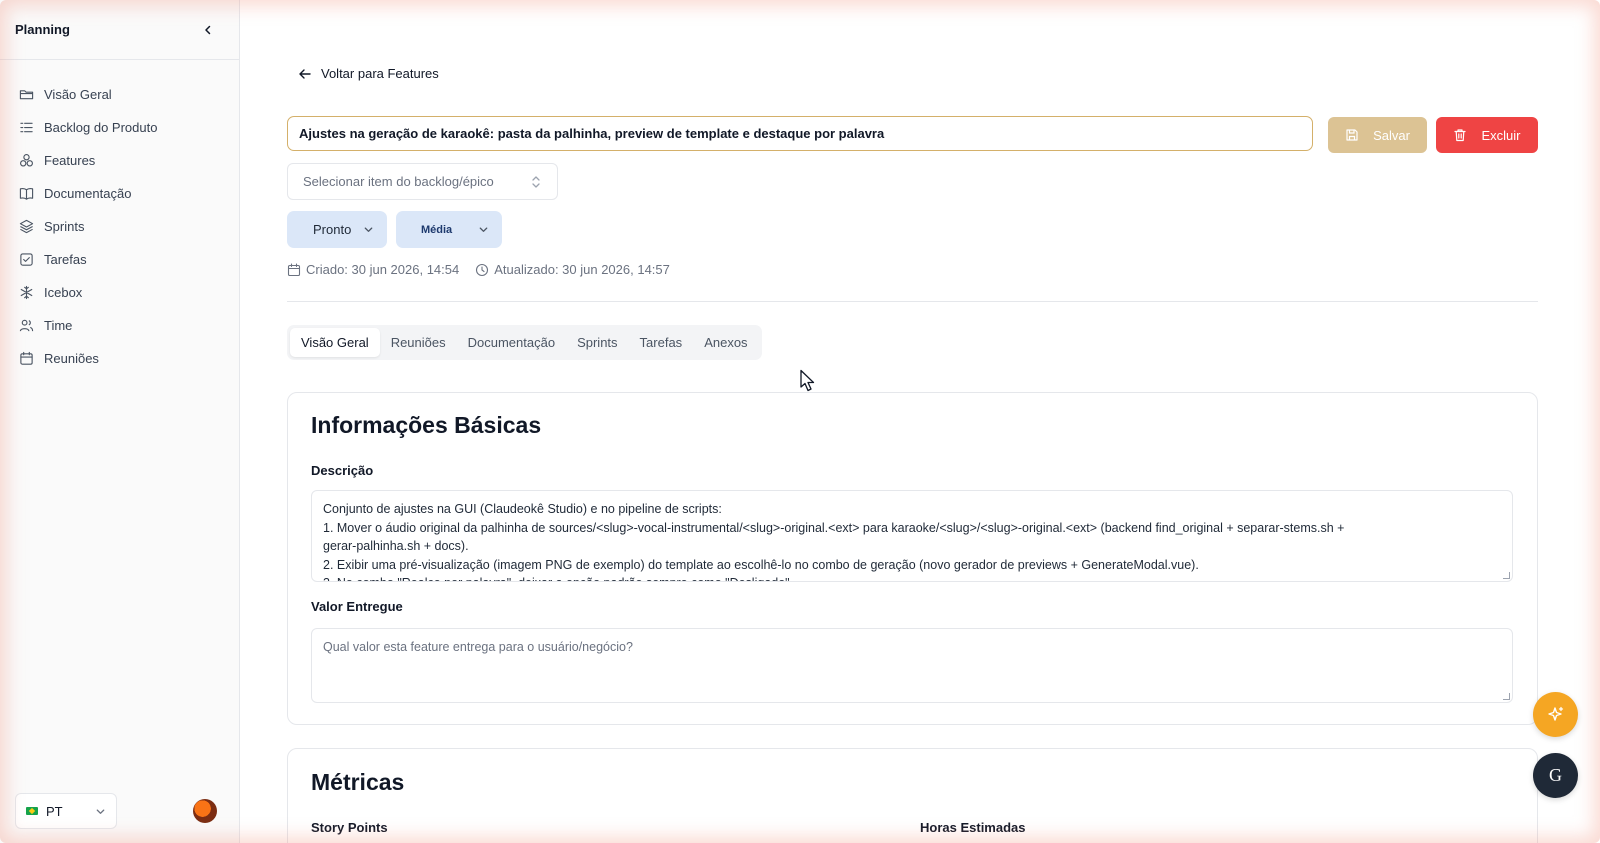 The image size is (1600, 843). What do you see at coordinates (119, 259) in the screenshot?
I see `sidebar-item-tarefas: Tarefas` at bounding box center [119, 259].